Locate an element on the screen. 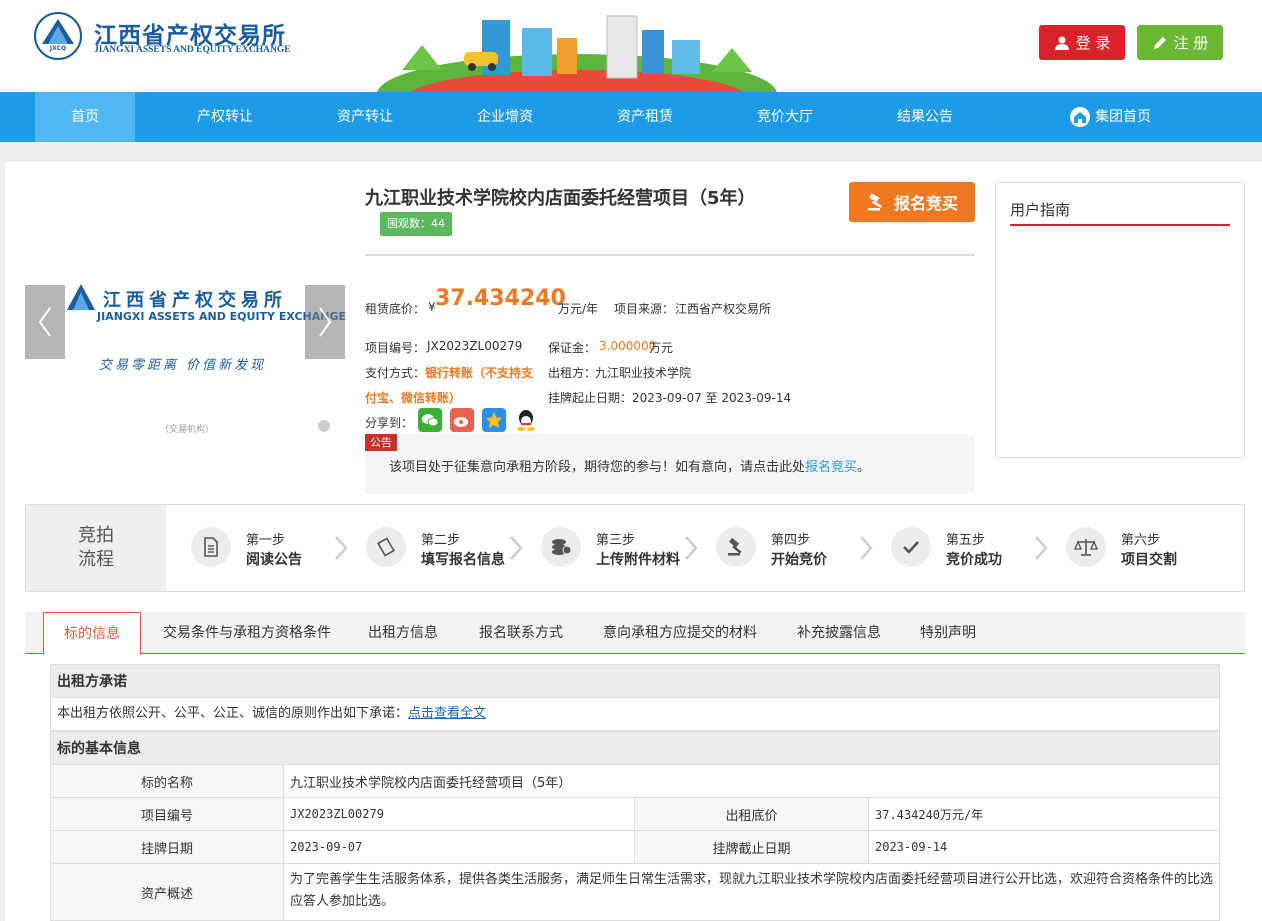  carousel-tag: （交易机构） is located at coordinates (187, 430).